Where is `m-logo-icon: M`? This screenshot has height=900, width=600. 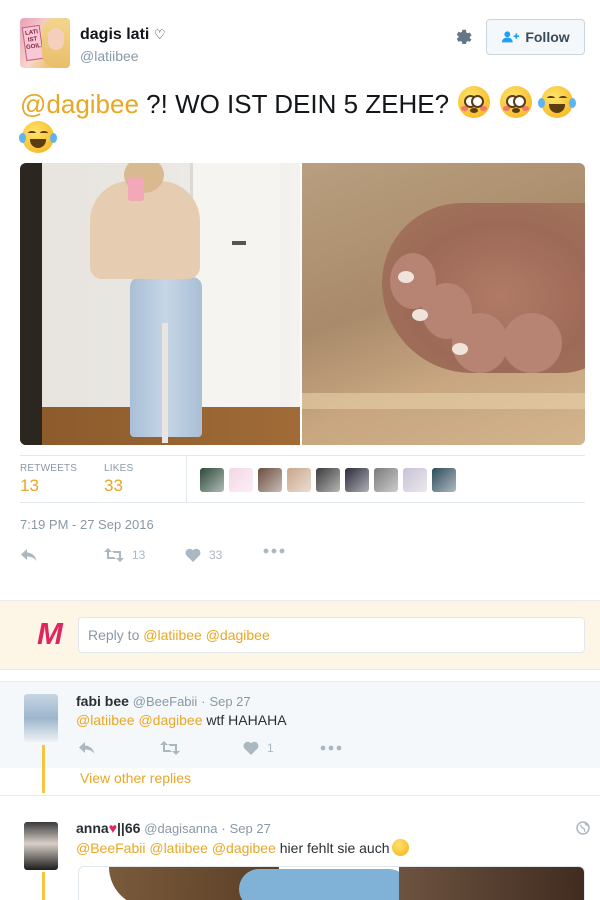
m-logo-icon: M is located at coordinates (50, 633).